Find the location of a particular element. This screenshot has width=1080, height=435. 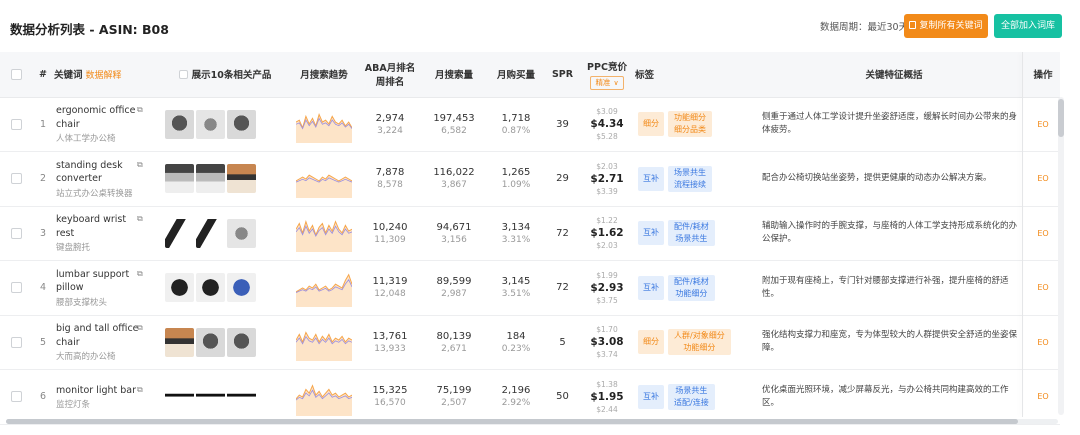

show-products-checkbox is located at coordinates (183, 75).